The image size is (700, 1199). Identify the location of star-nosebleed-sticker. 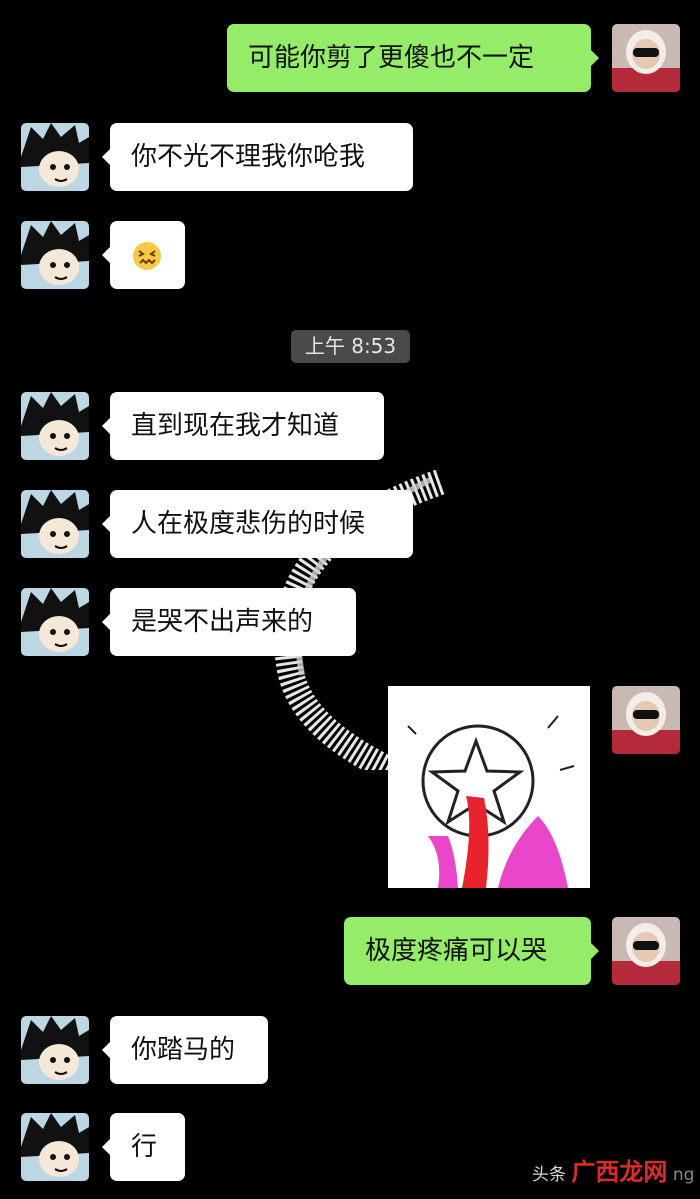
(489, 787).